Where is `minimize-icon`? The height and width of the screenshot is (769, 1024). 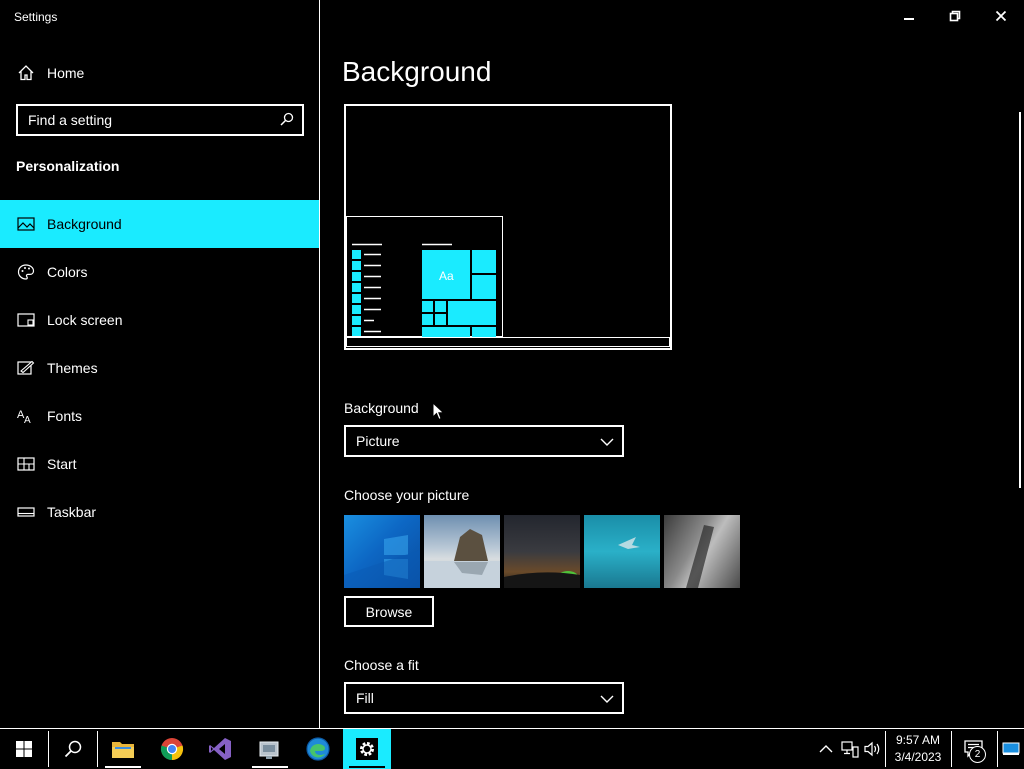
minimize-icon is located at coordinates (909, 19).